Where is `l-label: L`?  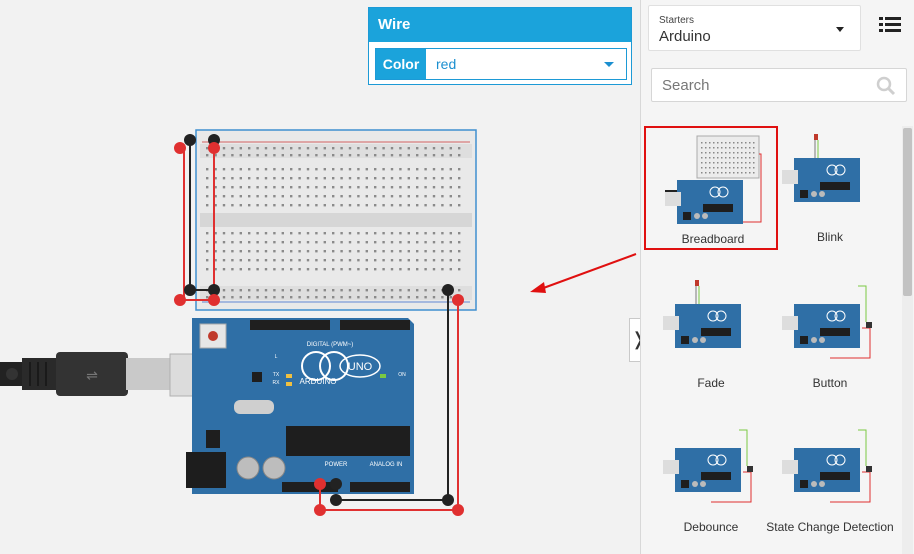
l-label: L is located at coordinates (276, 357).